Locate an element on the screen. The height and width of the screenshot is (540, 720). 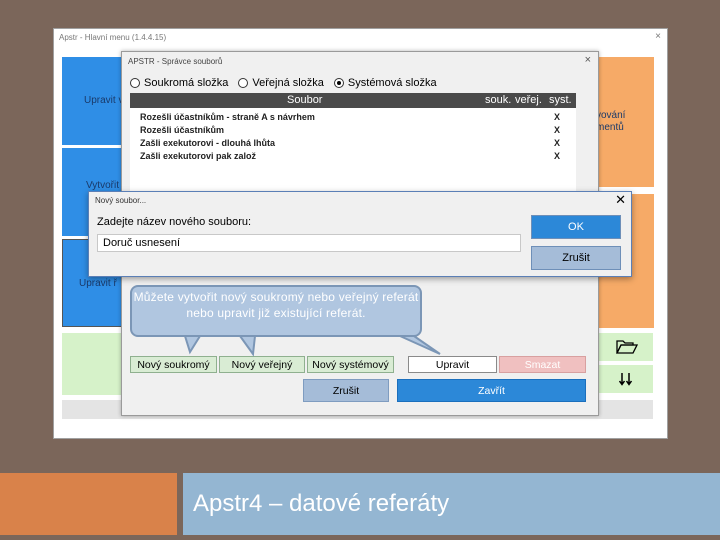
tile-create-label: Vytvořit is located at coordinates (102, 185).